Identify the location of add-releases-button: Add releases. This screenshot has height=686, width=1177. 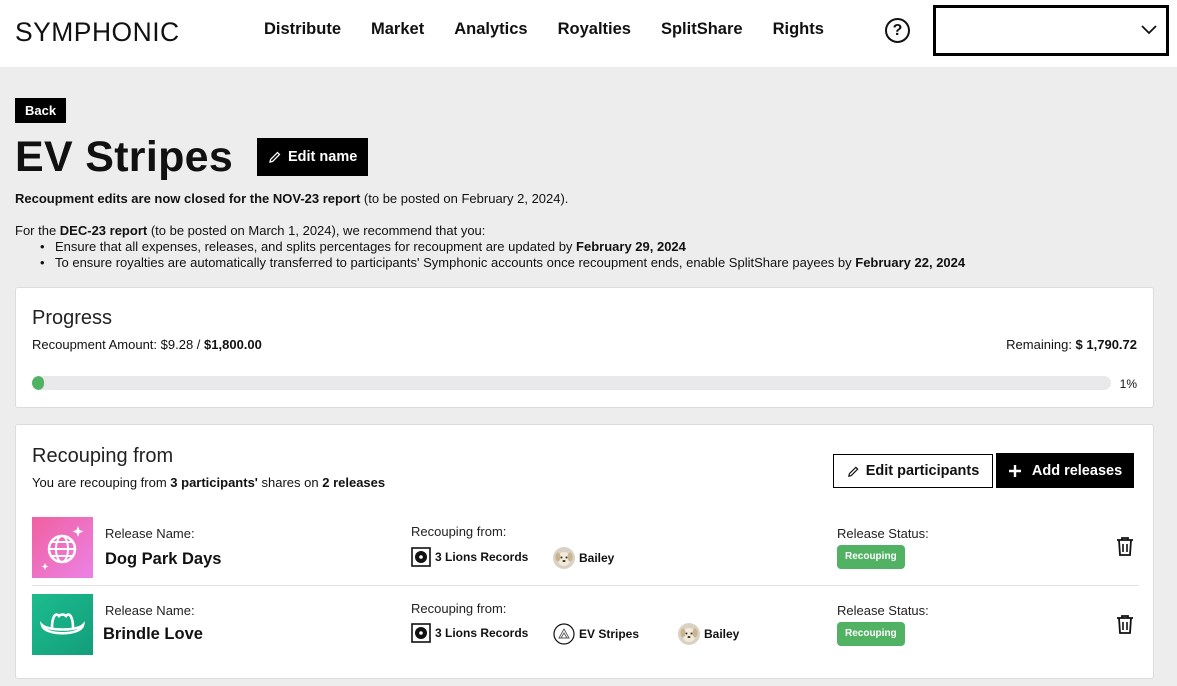
(1065, 470).